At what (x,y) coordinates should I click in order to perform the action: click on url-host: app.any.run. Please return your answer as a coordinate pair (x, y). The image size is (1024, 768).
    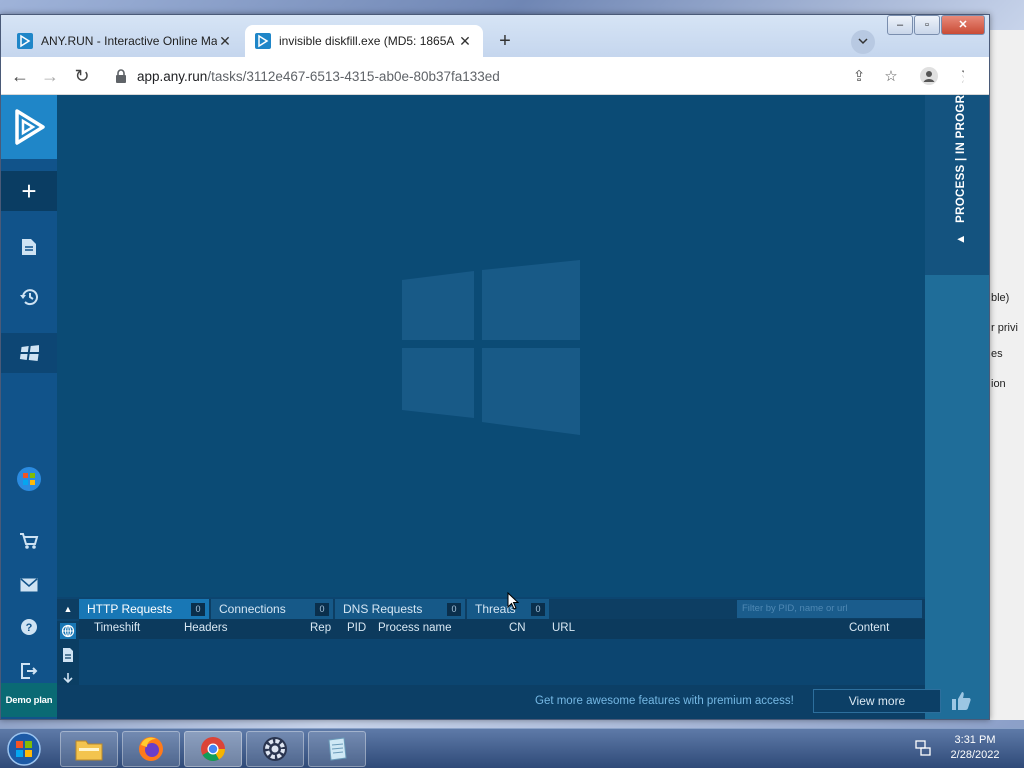
    Looking at the image, I should click on (172, 76).